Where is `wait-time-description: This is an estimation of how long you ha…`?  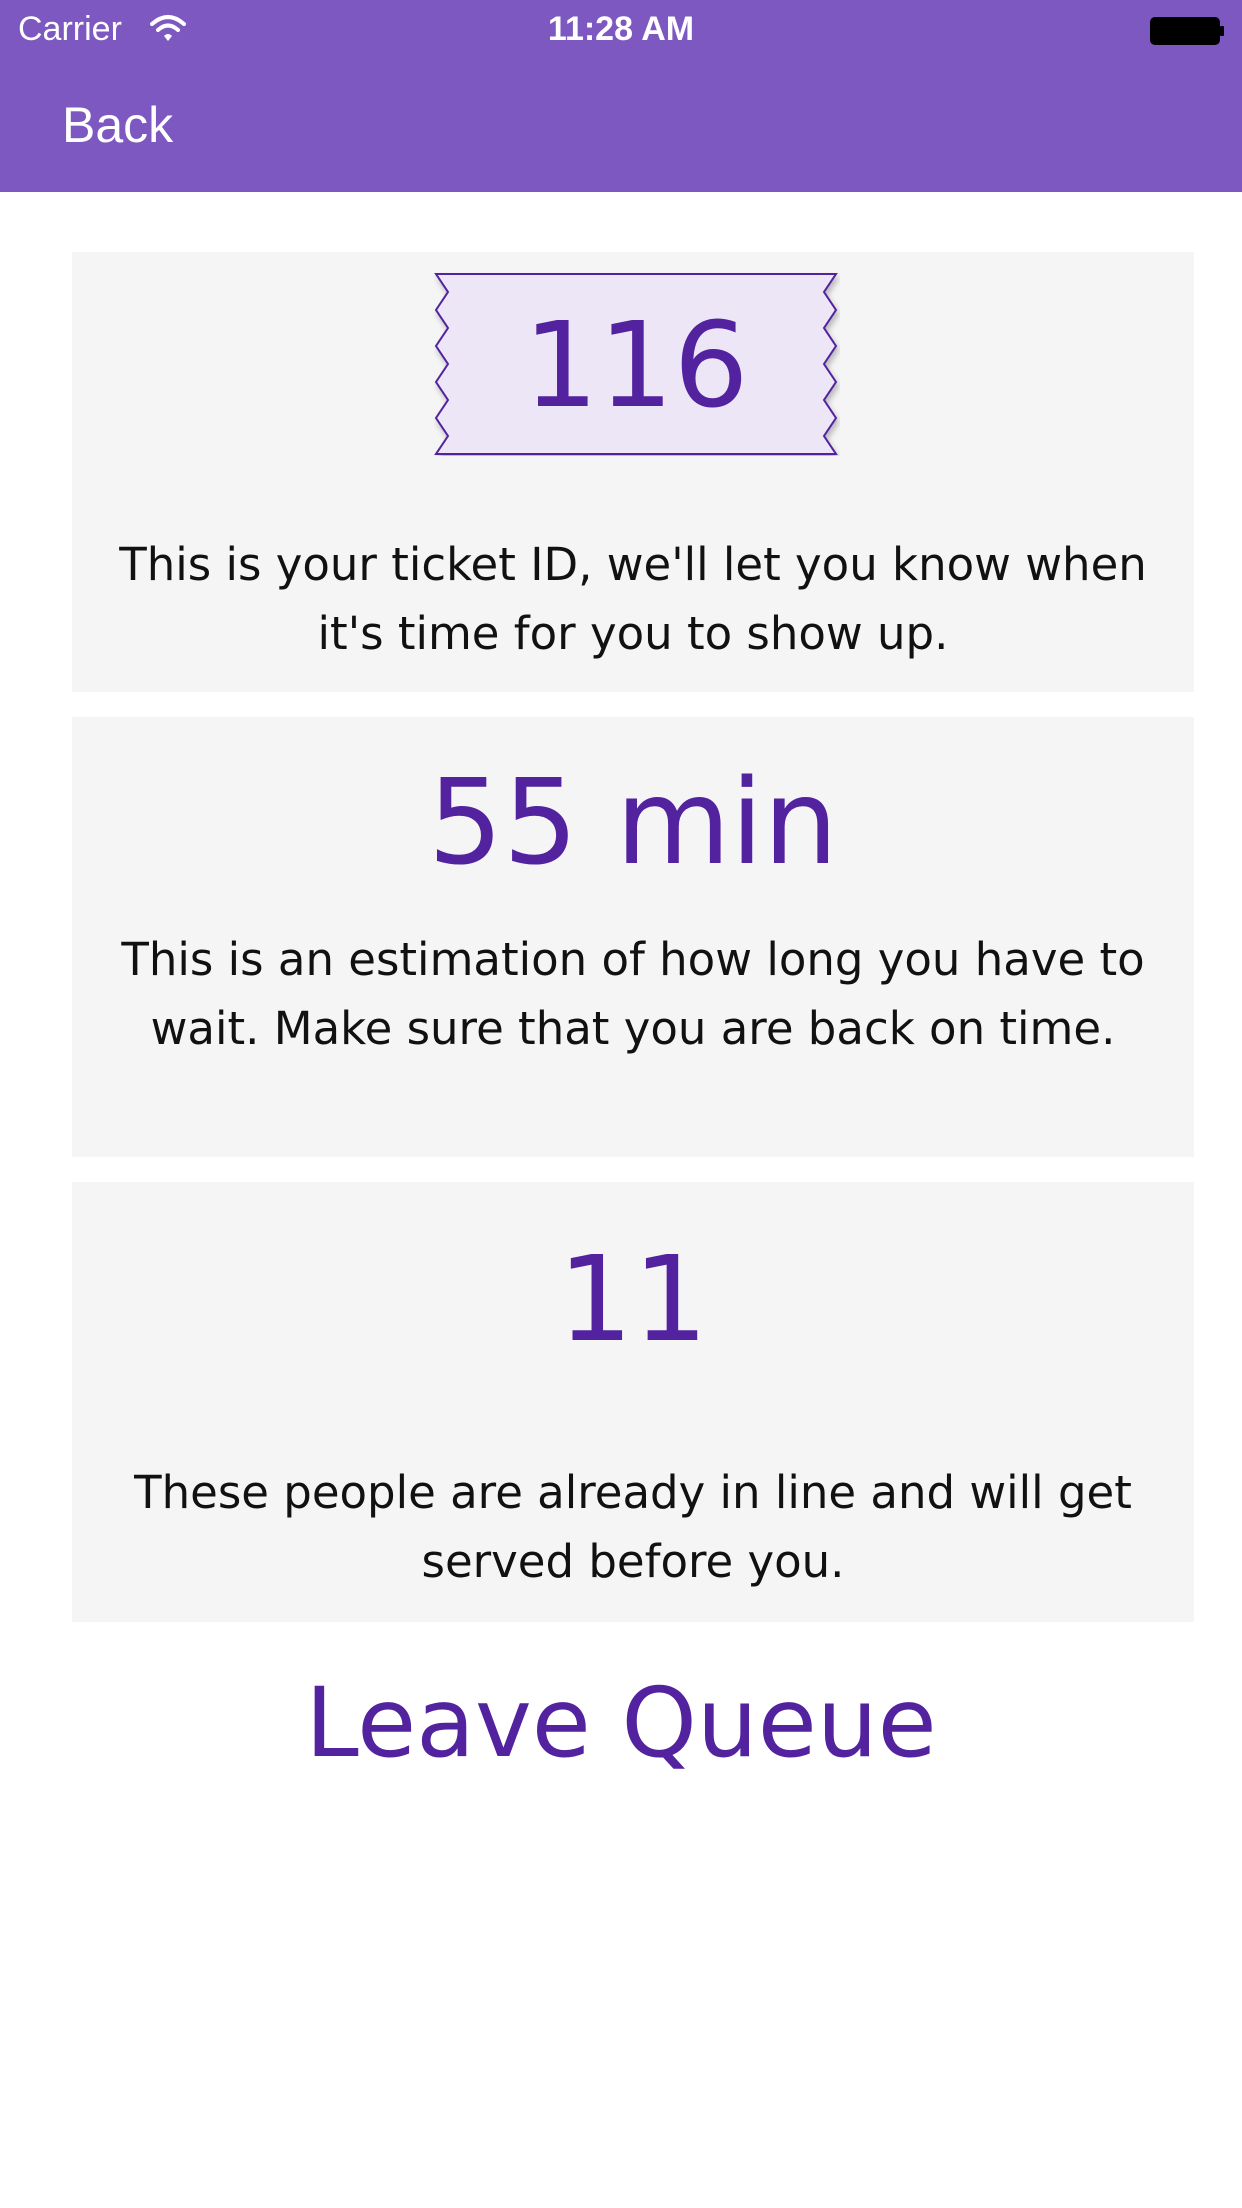 wait-time-description: This is an estimation of how long you ha… is located at coordinates (633, 994).